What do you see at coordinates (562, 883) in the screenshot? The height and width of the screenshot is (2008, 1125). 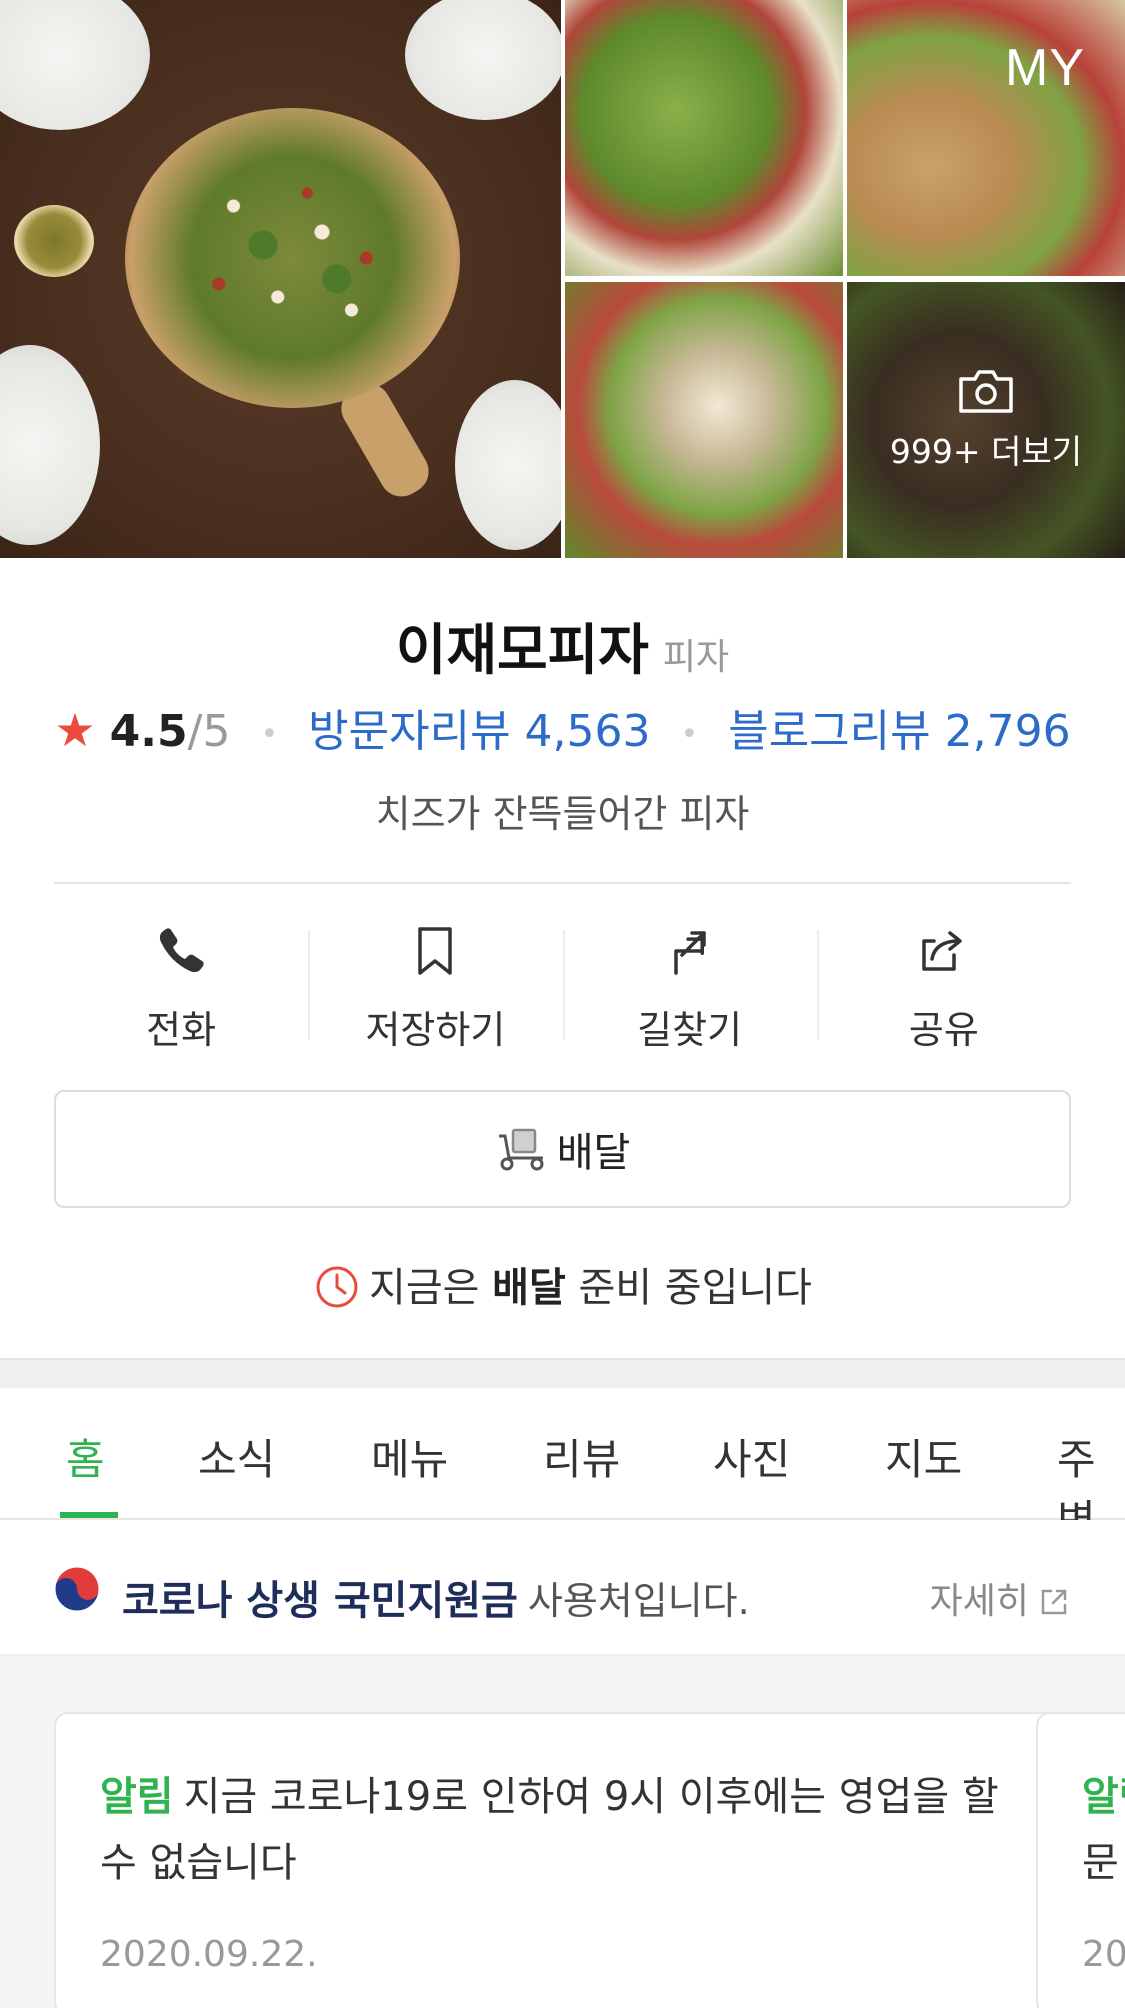 I see `divider` at bounding box center [562, 883].